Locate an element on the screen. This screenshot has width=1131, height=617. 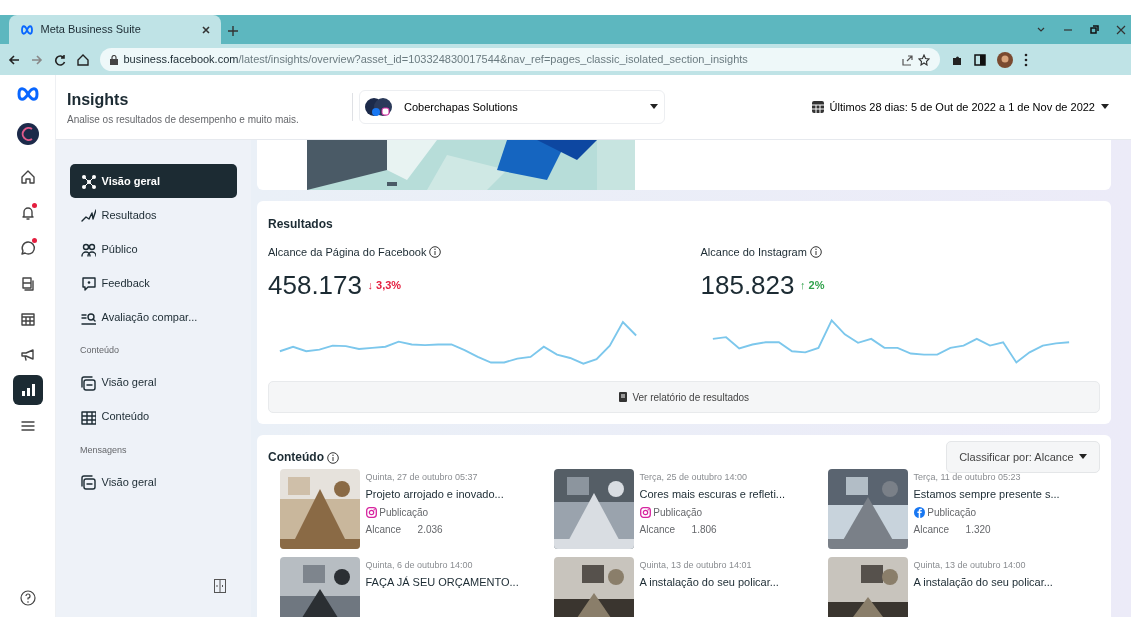
sidebar-item: Conteúdo is located at coordinates (153, 416).